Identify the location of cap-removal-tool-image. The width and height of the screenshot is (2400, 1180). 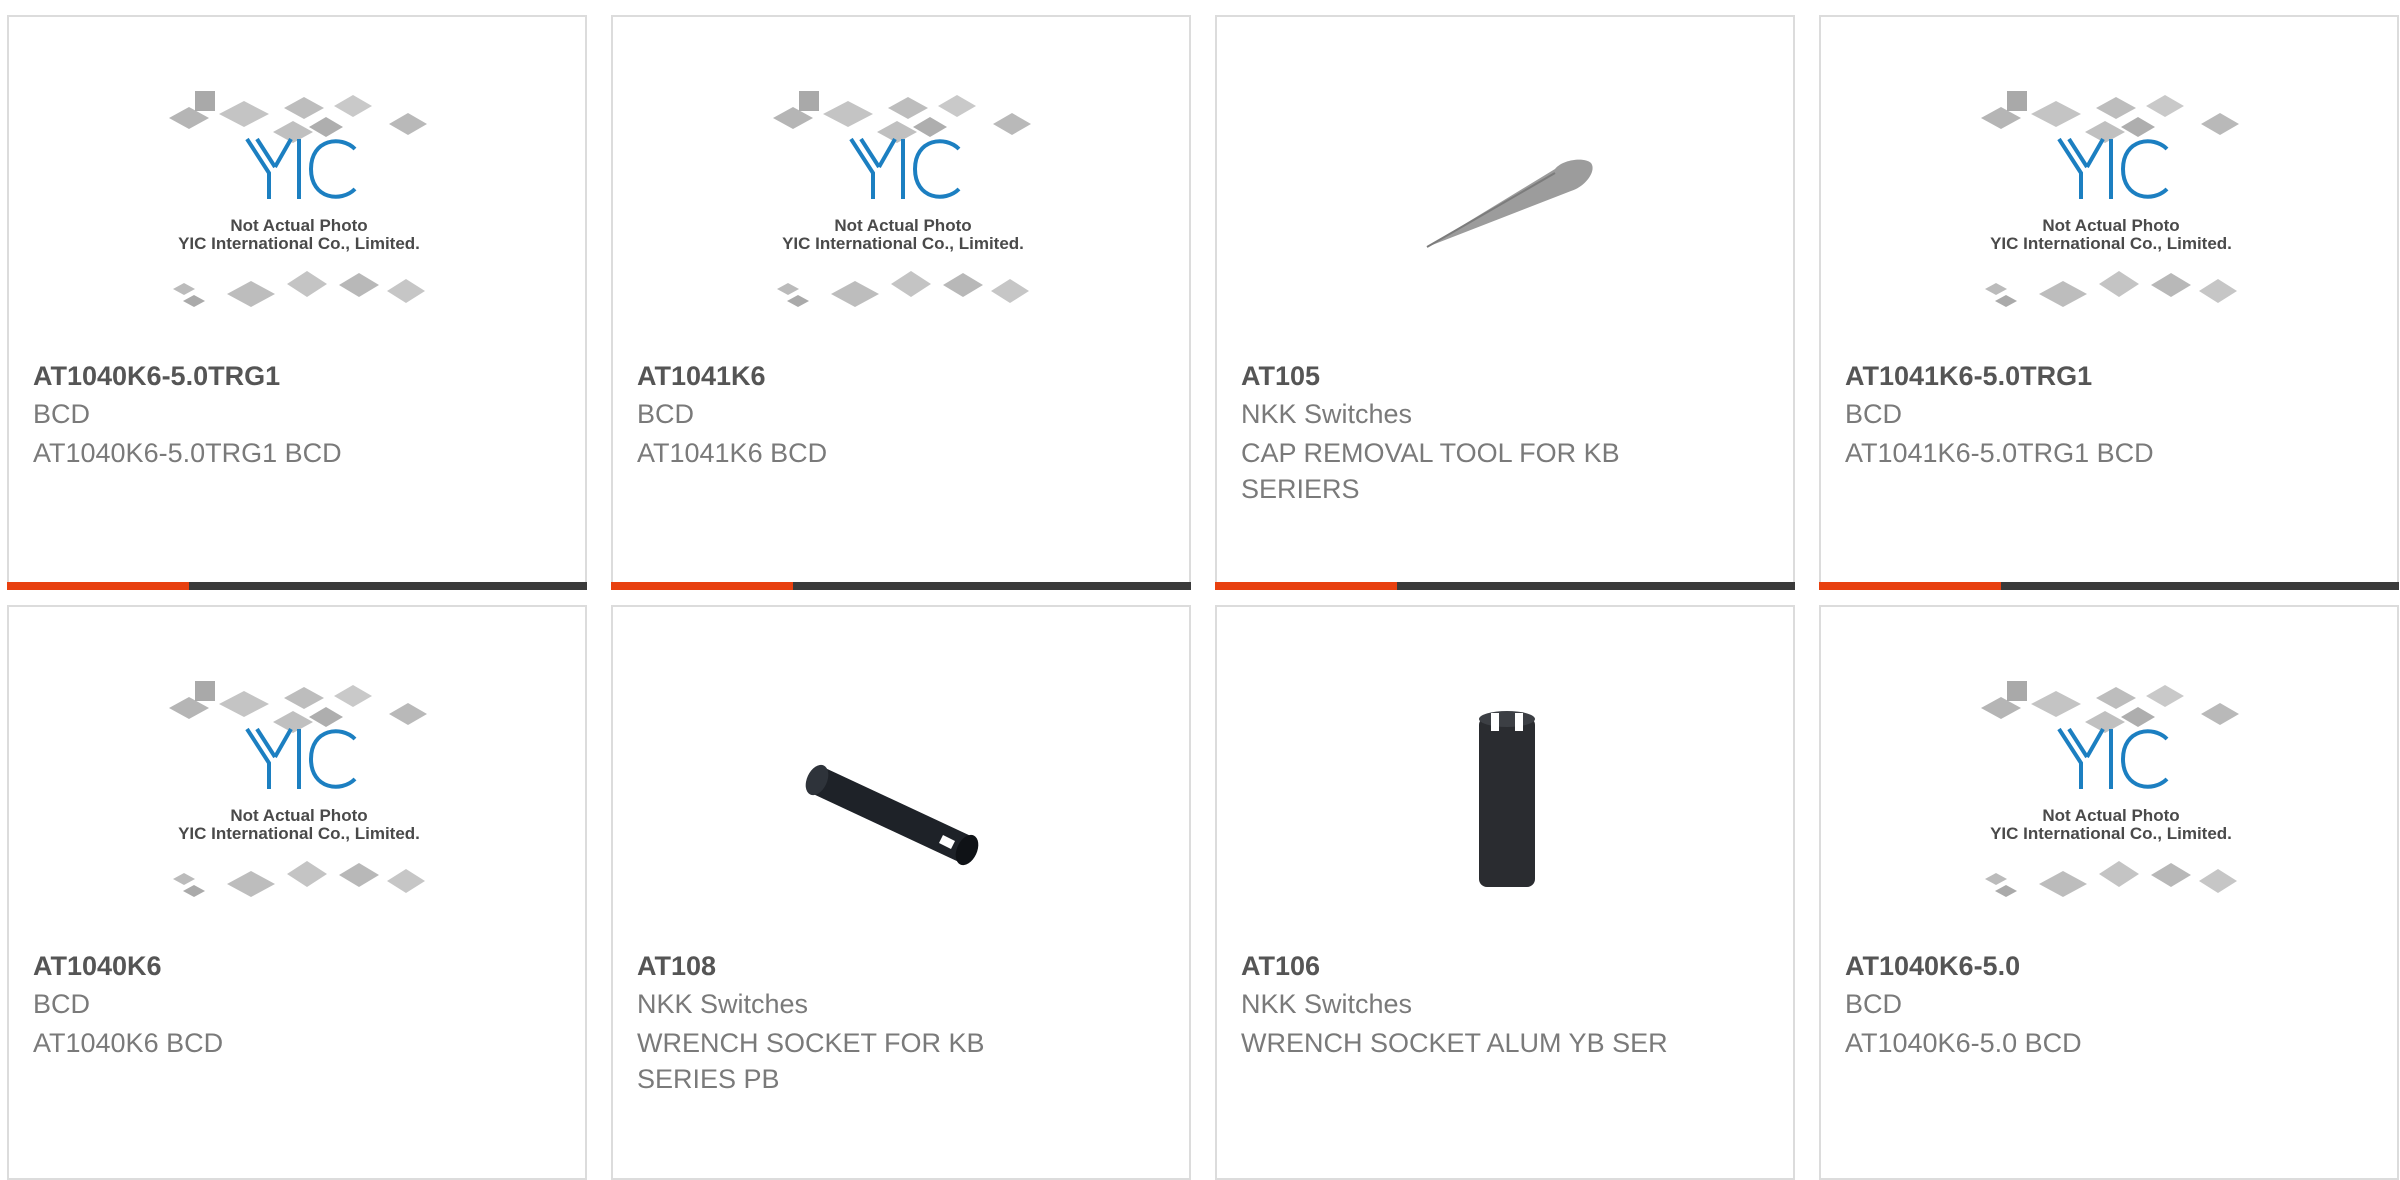
(1509, 203).